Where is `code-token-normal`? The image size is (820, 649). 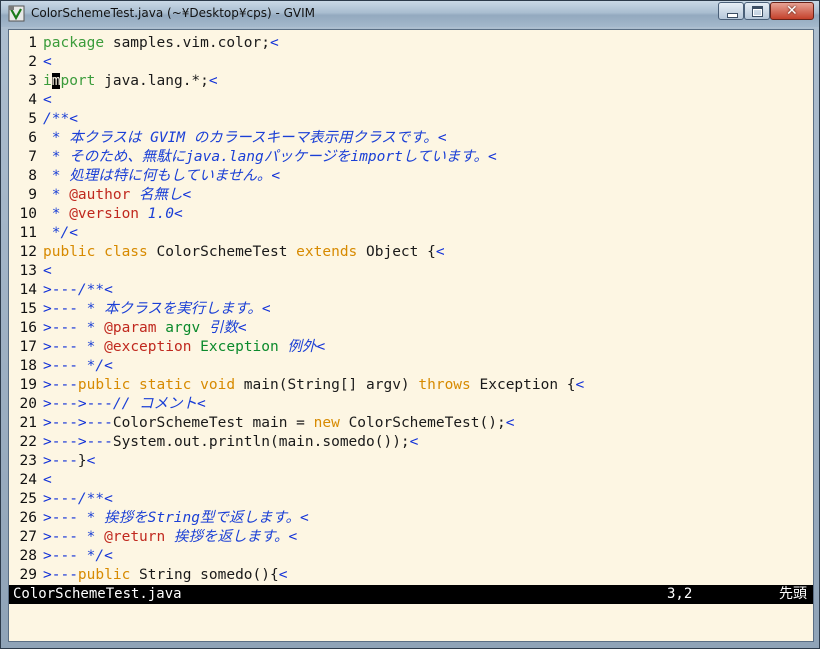 code-token-normal is located at coordinates (161, 328).